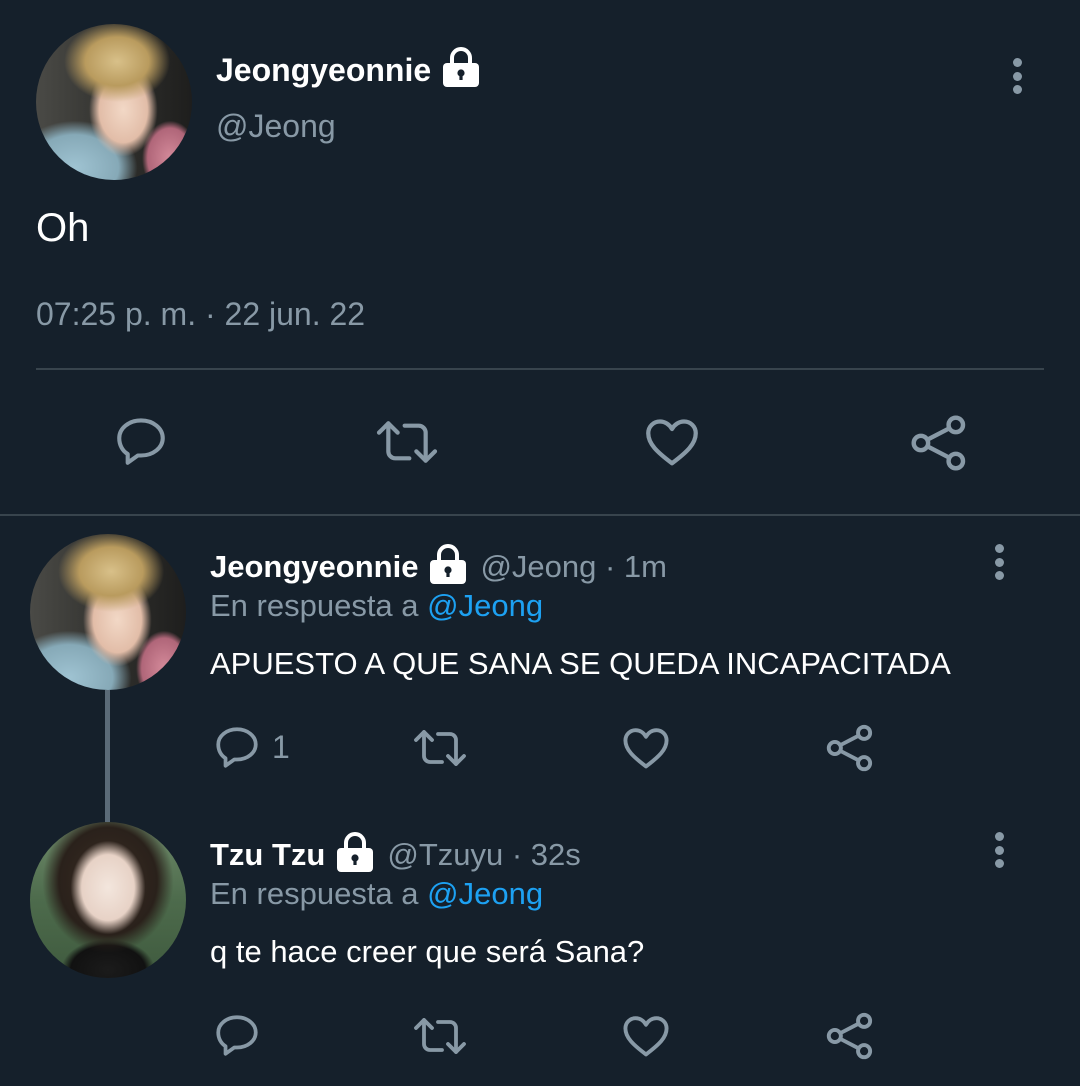 The width and height of the screenshot is (1080, 1086). What do you see at coordinates (540, 515) in the screenshot?
I see `section-divider` at bounding box center [540, 515].